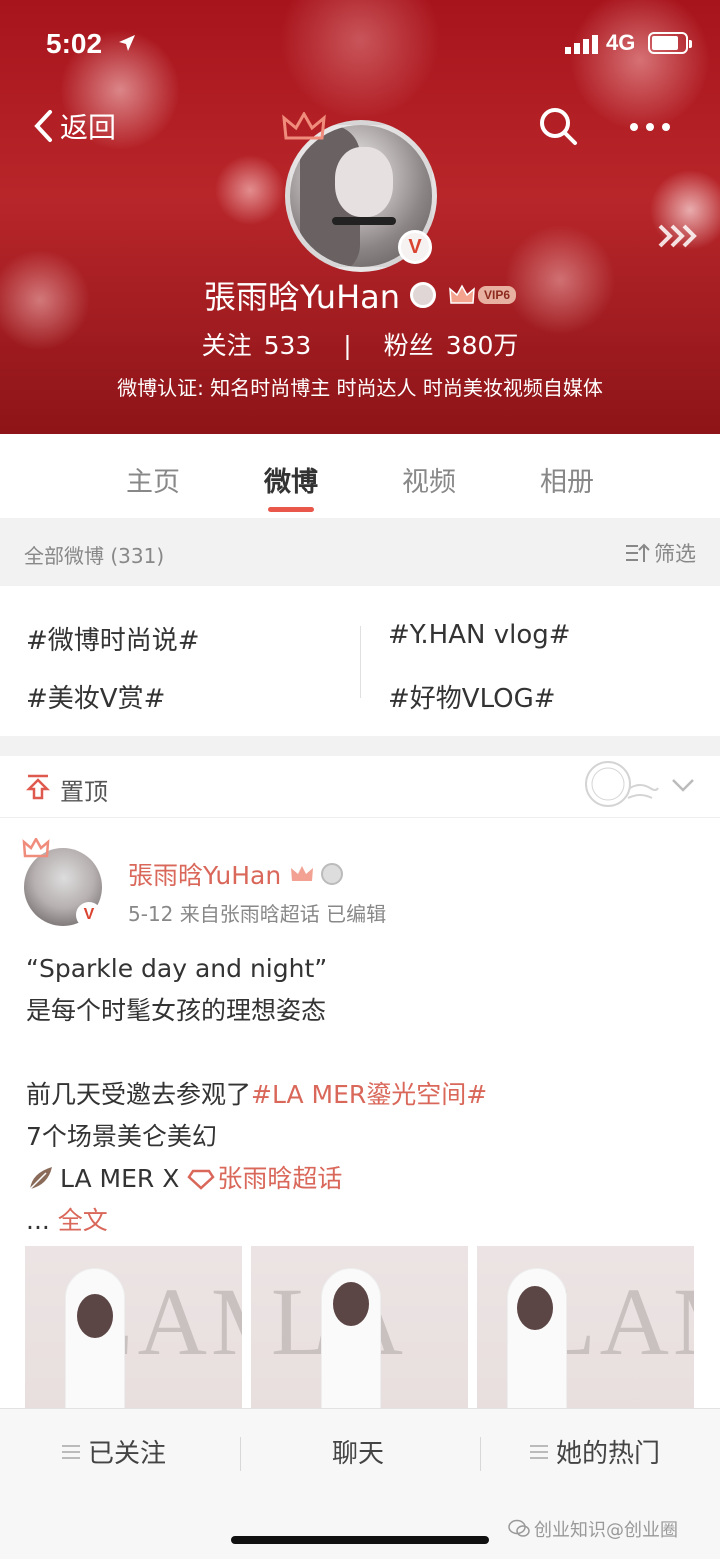  Describe the element at coordinates (472, 696) in the screenshot. I see `topic-item: #好物VLOG#` at that location.